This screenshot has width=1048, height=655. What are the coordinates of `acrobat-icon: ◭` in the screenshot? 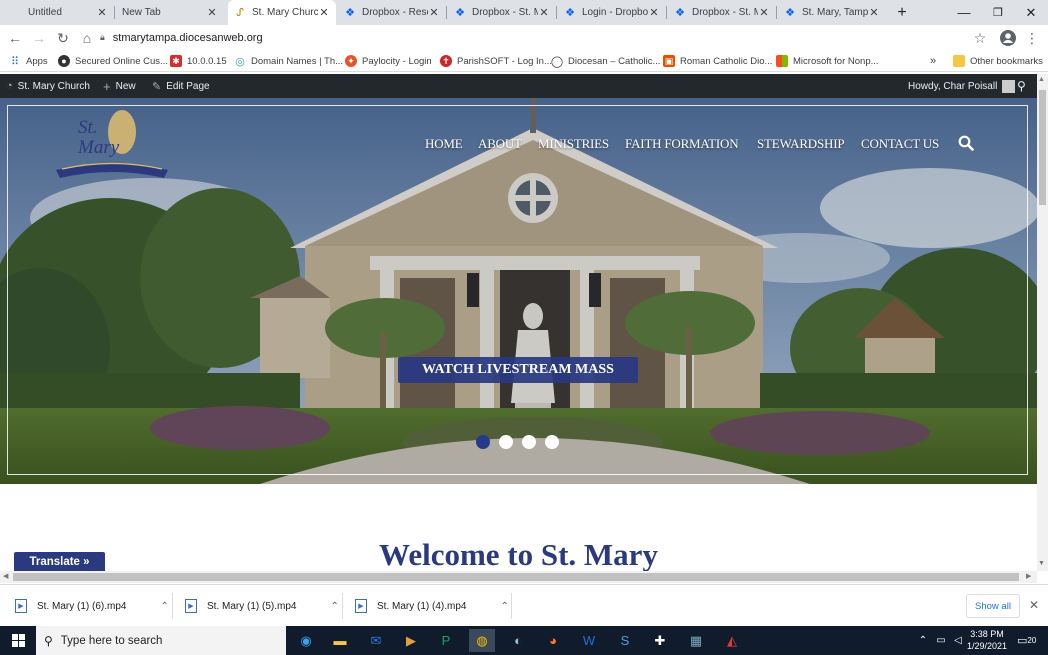 It's located at (732, 640).